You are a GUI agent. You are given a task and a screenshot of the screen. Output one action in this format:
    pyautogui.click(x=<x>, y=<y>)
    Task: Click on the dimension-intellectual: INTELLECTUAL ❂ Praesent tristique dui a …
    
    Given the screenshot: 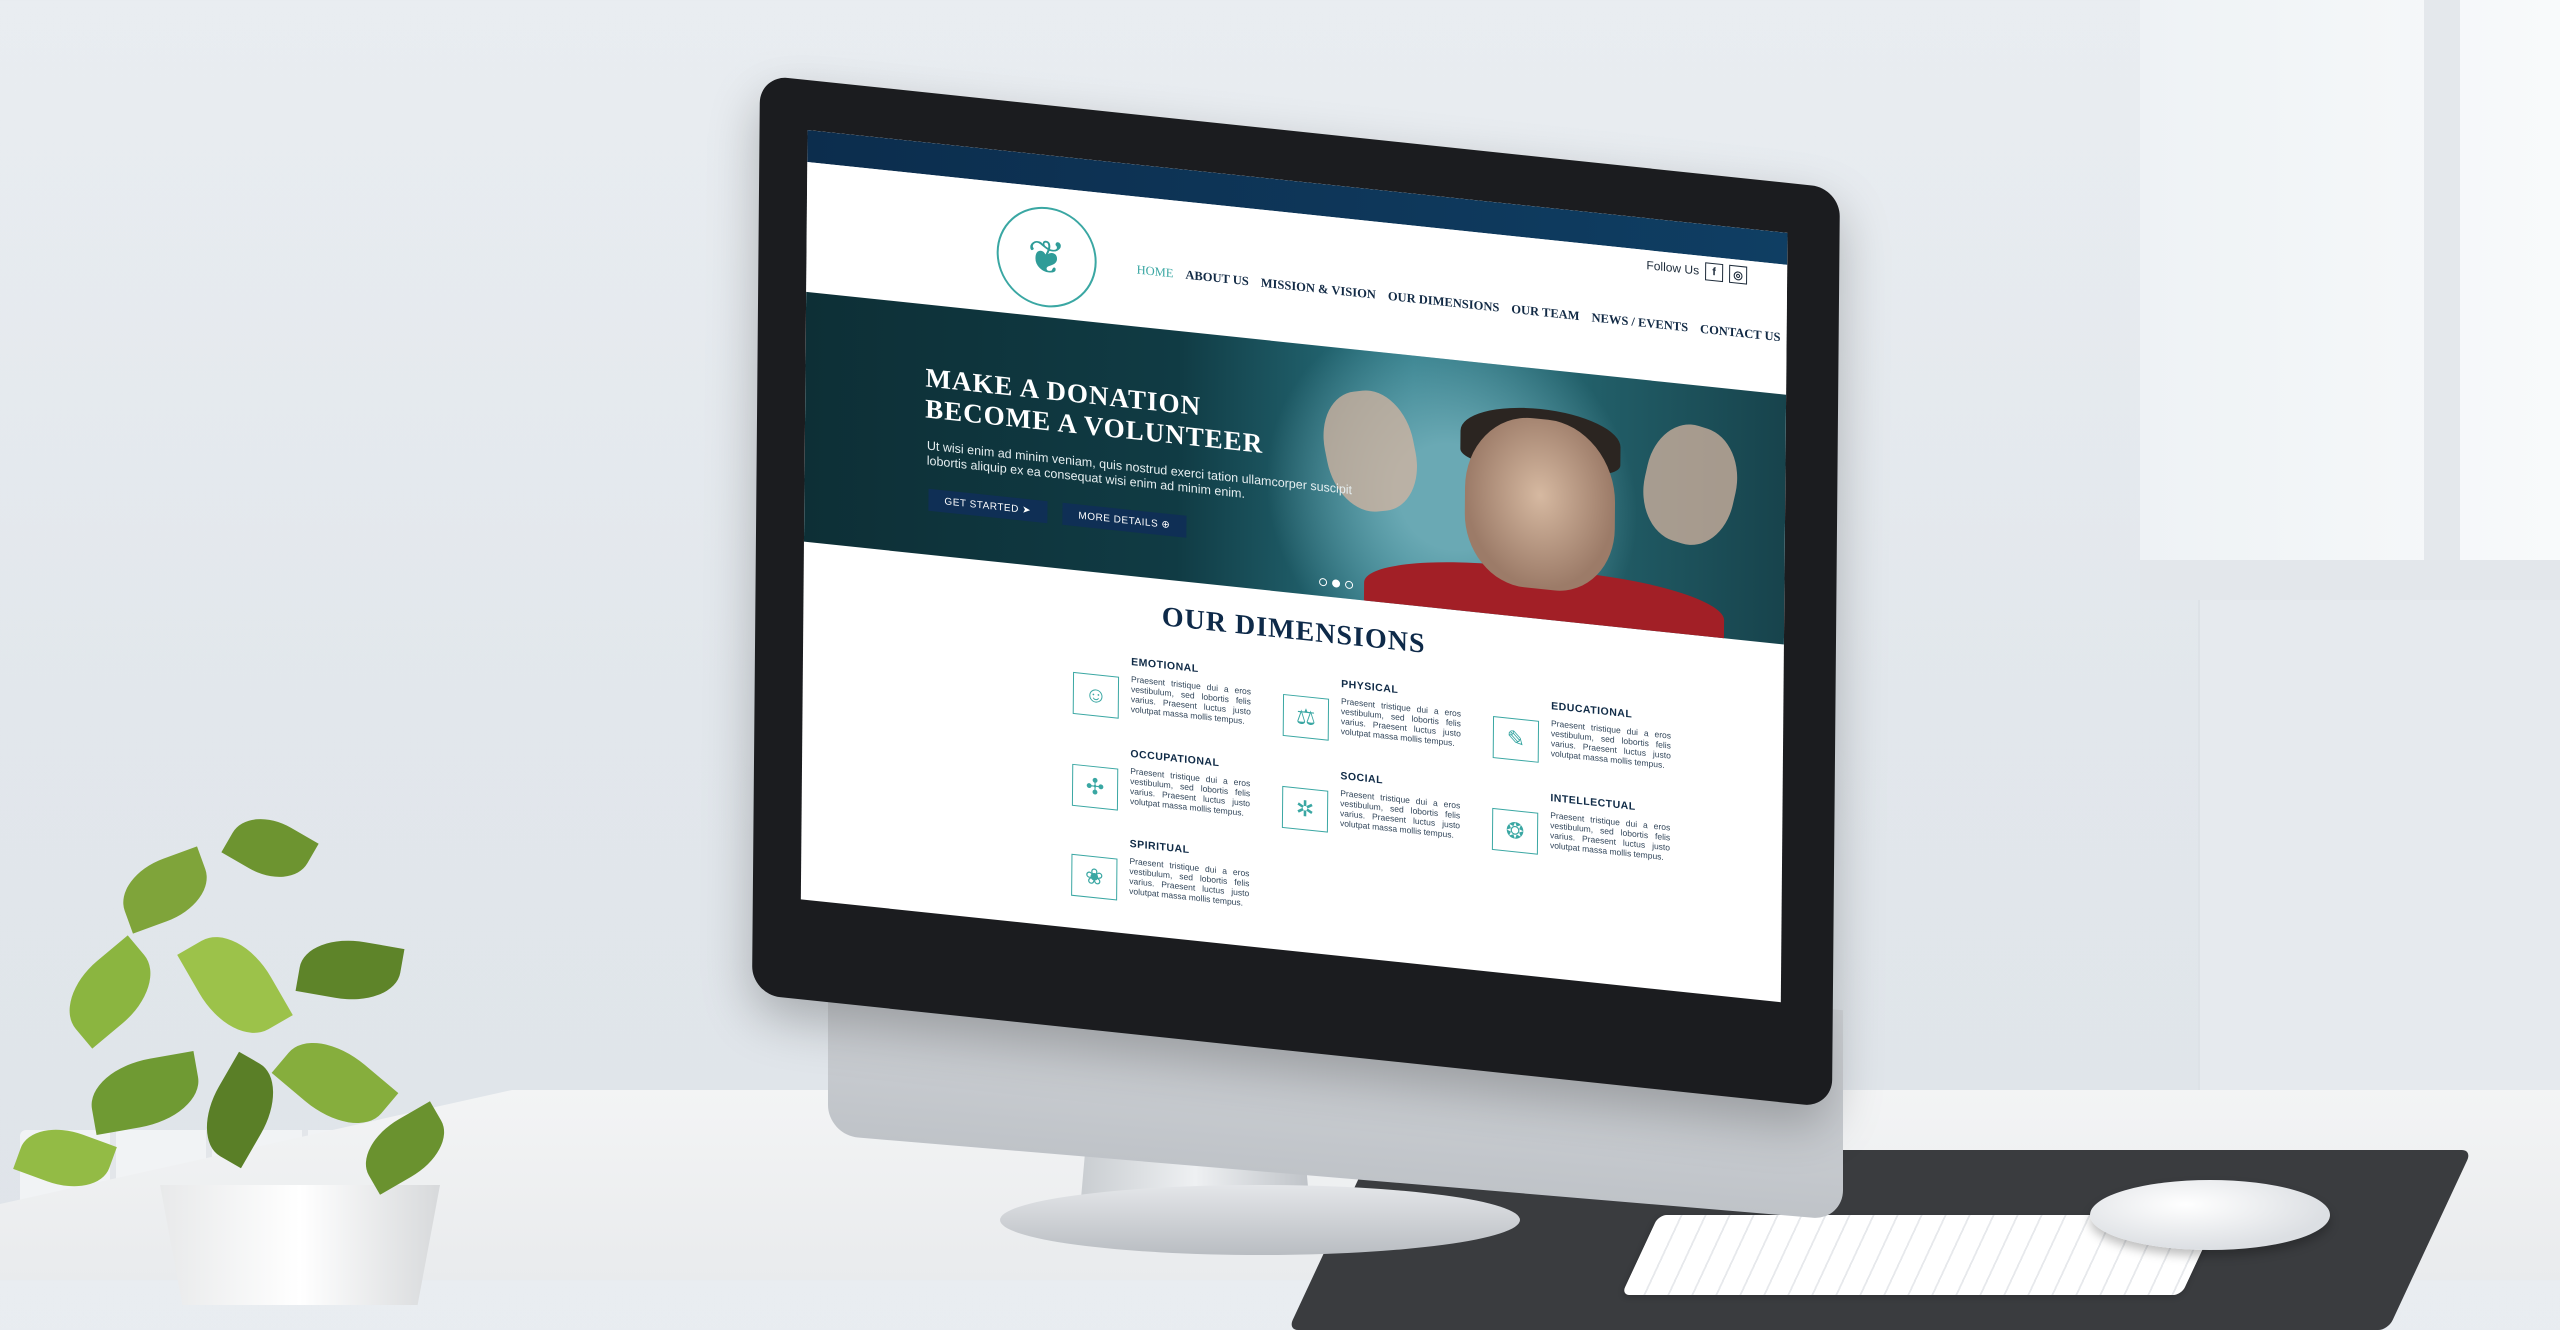 What is the action you would take?
    pyautogui.click(x=1602, y=837)
    